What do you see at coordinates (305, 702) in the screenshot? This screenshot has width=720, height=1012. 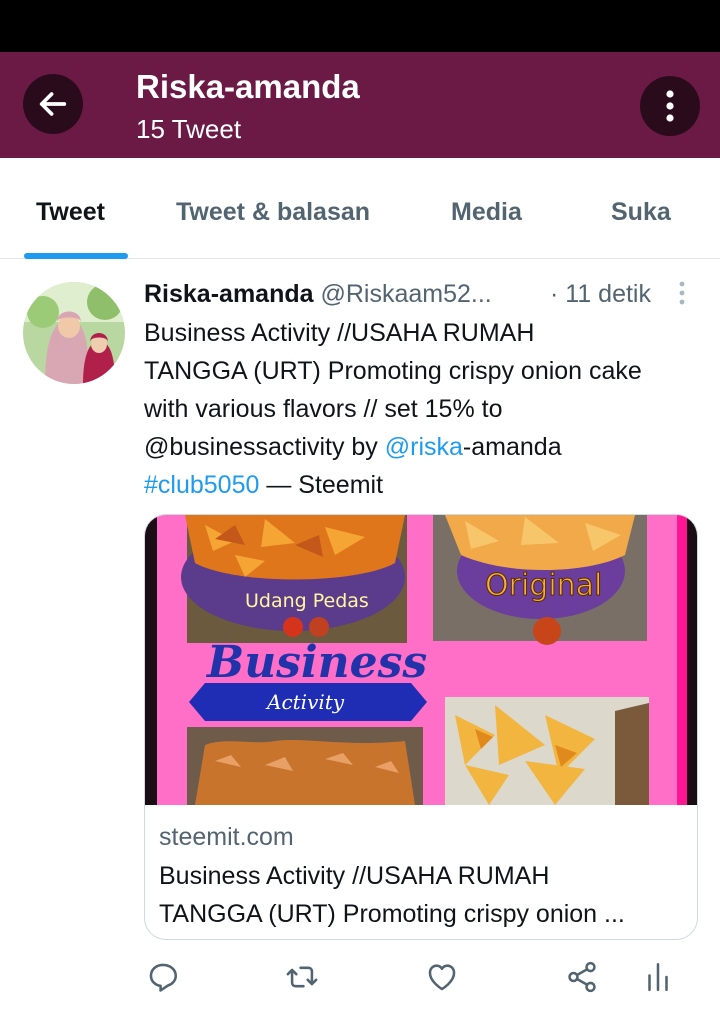 I see `card-image-label-activity: Activity` at bounding box center [305, 702].